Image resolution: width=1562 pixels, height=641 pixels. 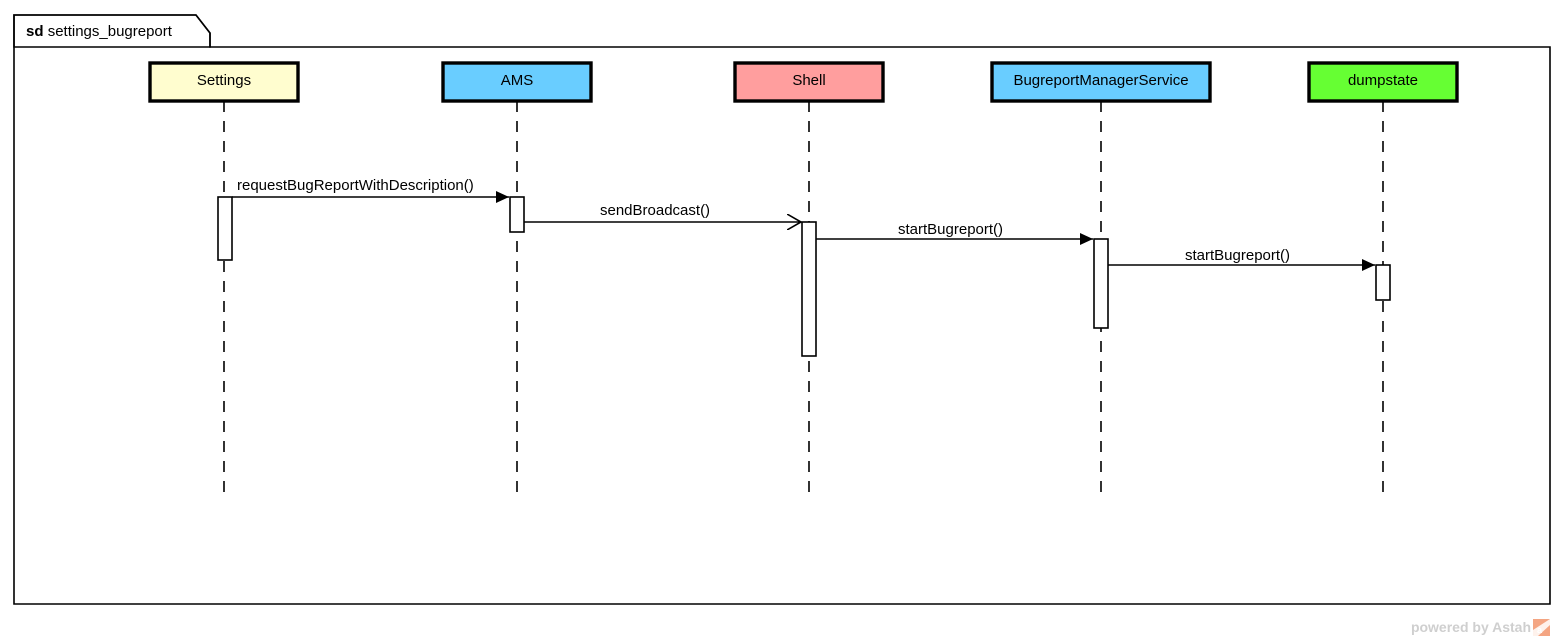 I want to click on watermark-text: powered by Astah, so click(x=1470, y=626).